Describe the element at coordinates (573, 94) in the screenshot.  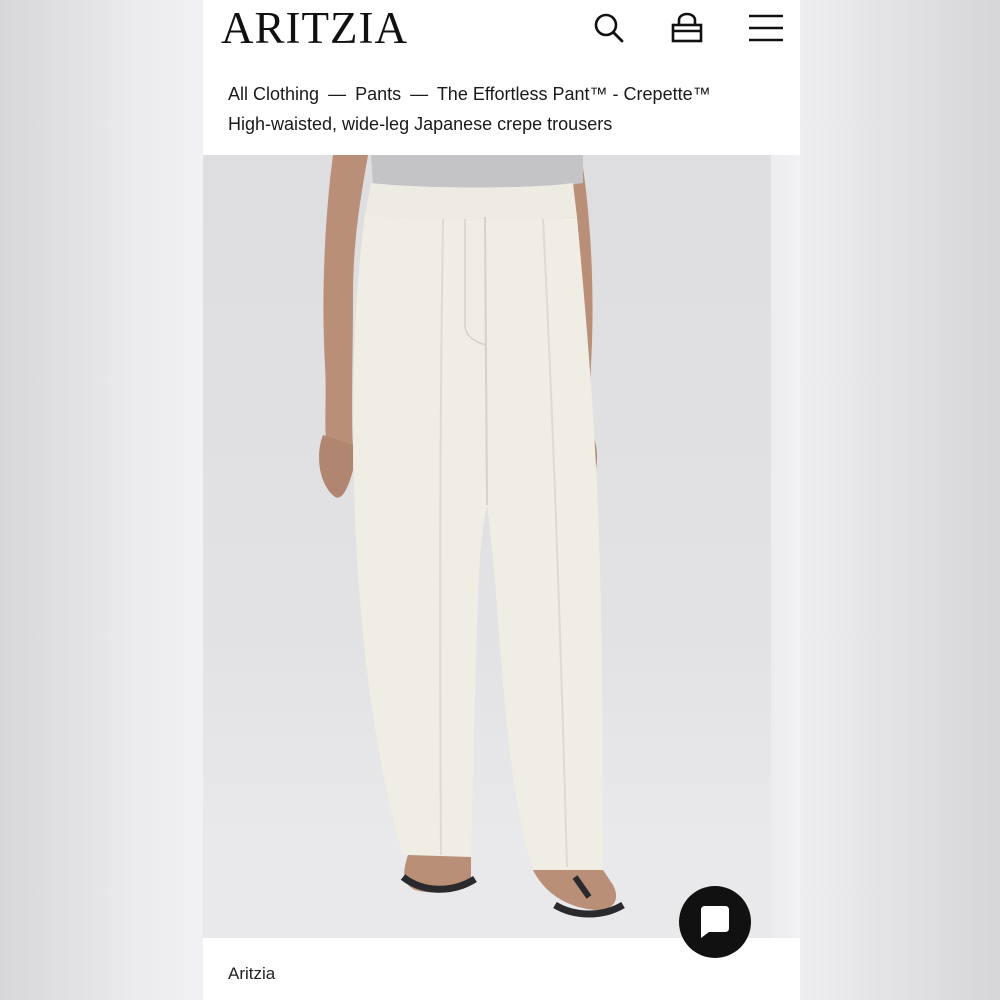
I see `breadcrumb-item-product: The Effortless Pant™ - Crepette™` at that location.